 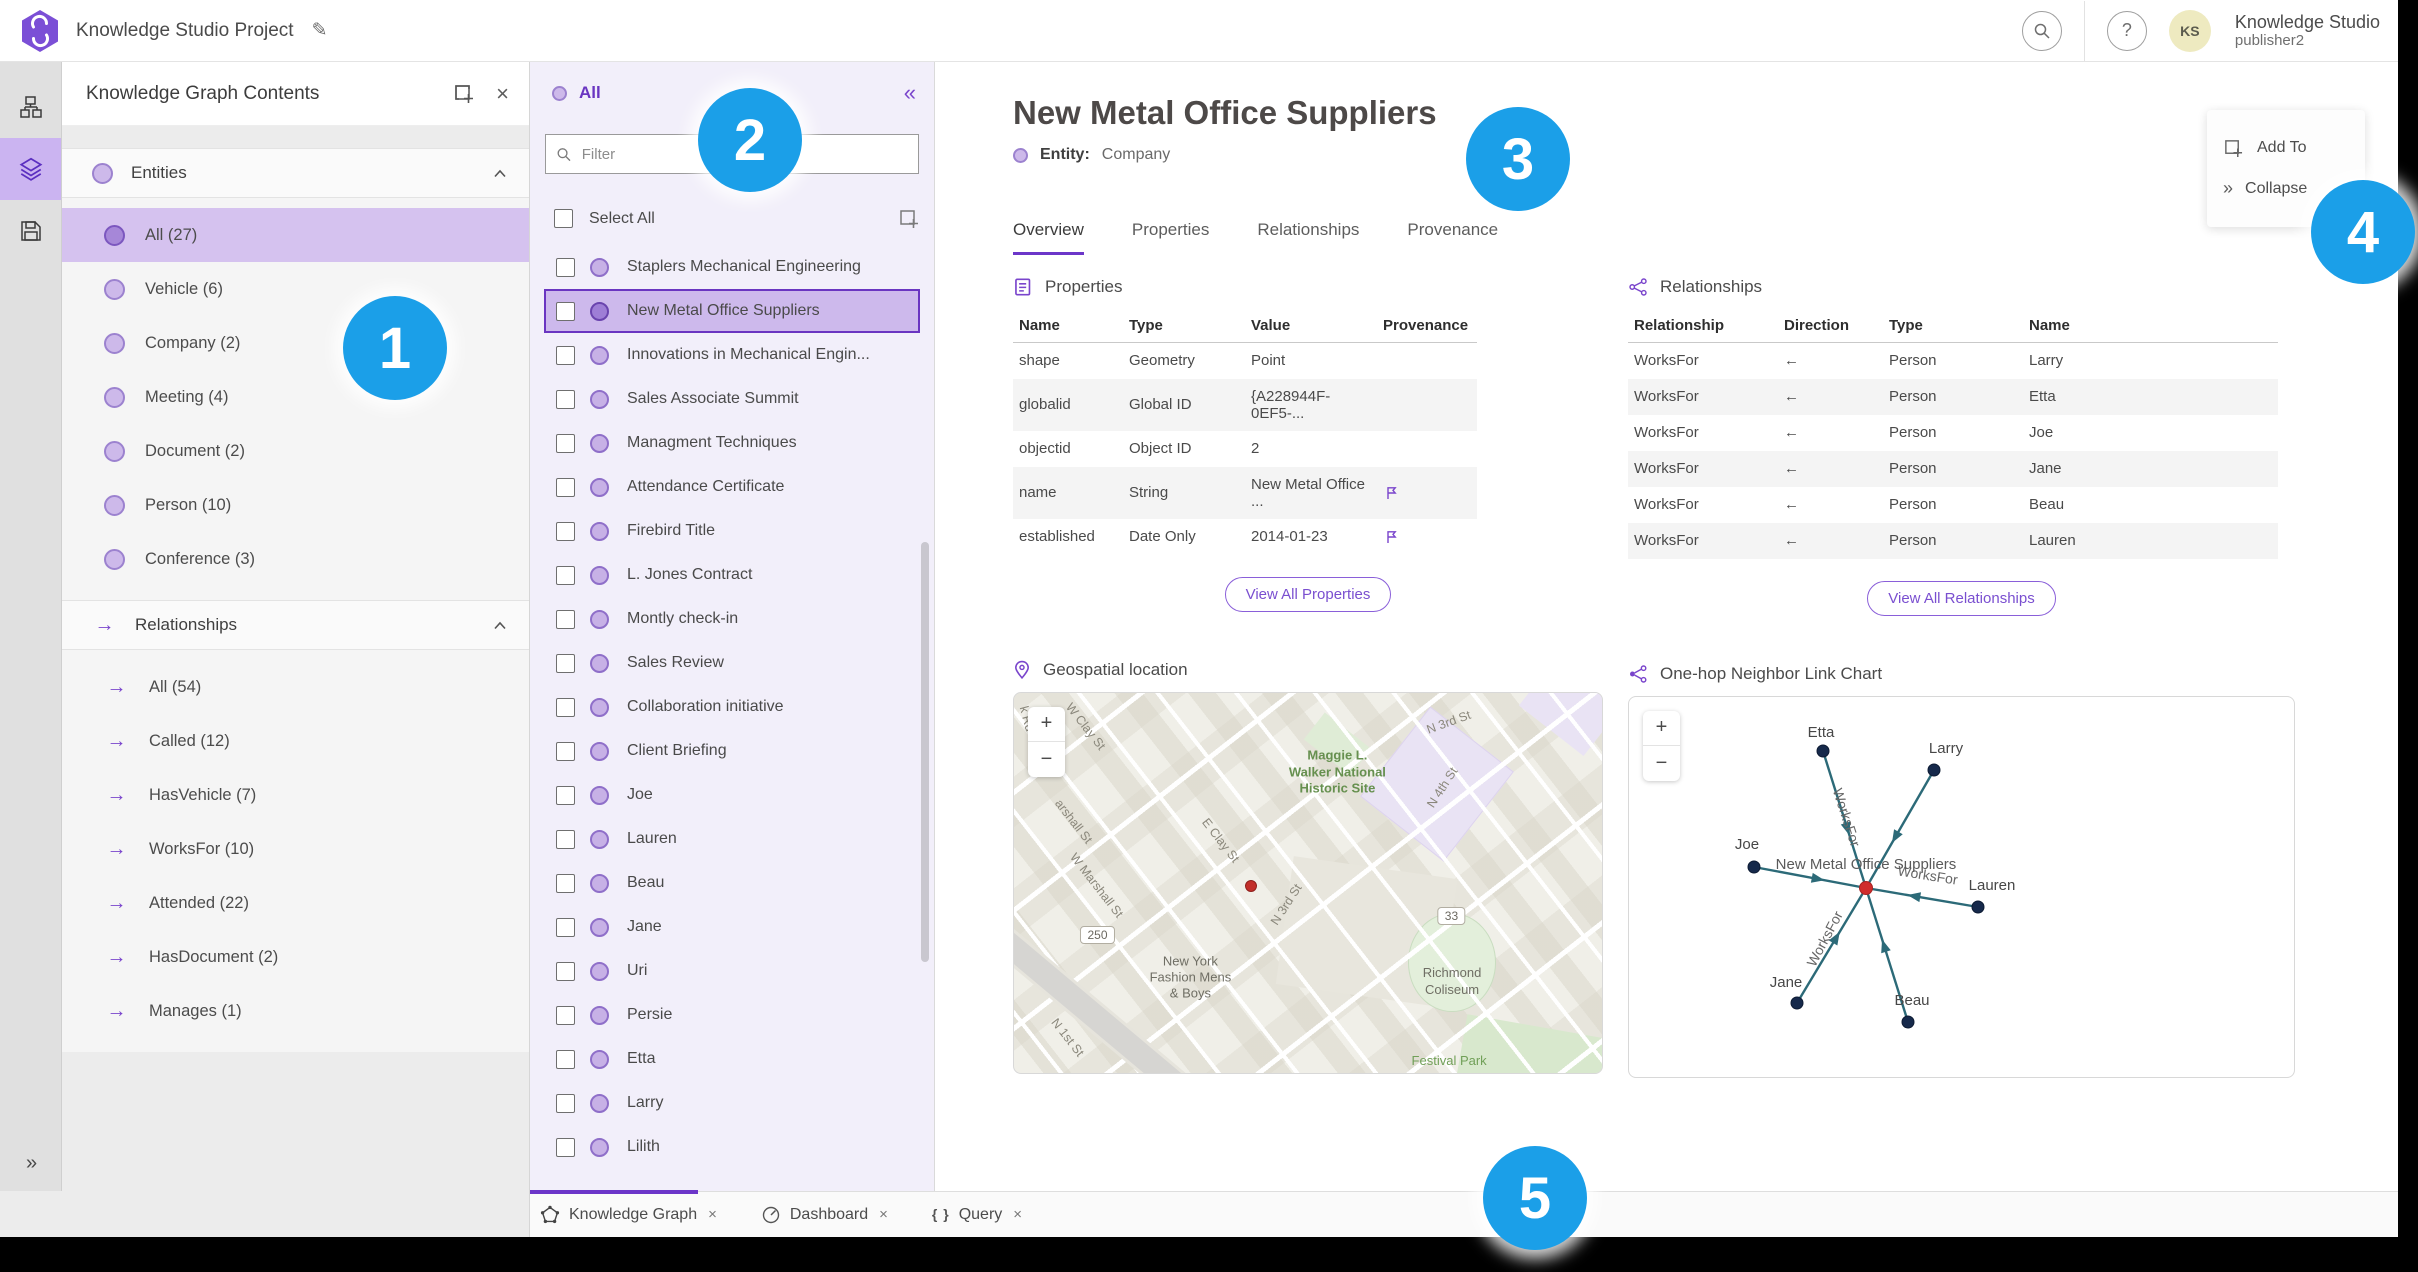 I want to click on list-item: Lauren, so click(x=732, y=839).